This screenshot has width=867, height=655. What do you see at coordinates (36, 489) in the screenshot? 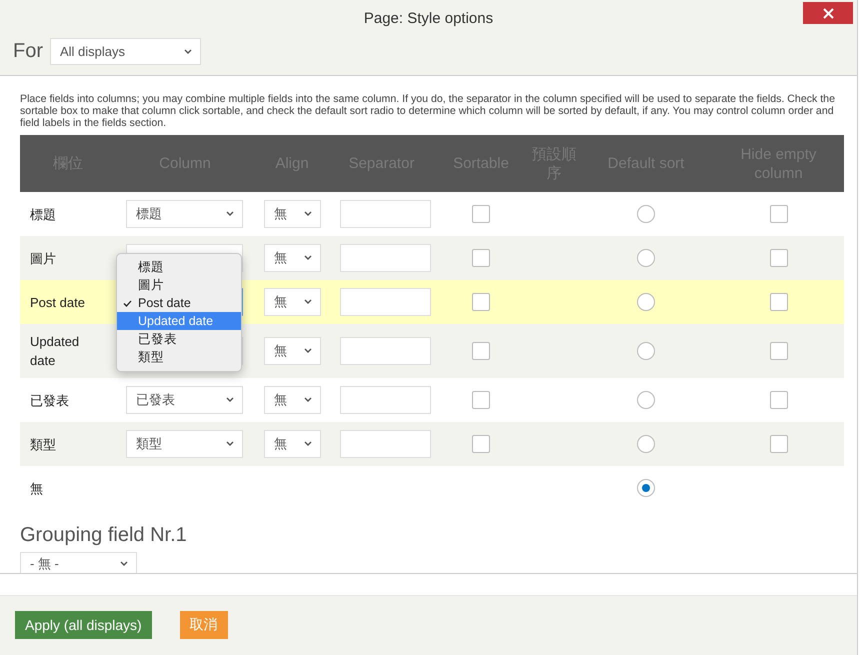
I see `field-label: 無` at bounding box center [36, 489].